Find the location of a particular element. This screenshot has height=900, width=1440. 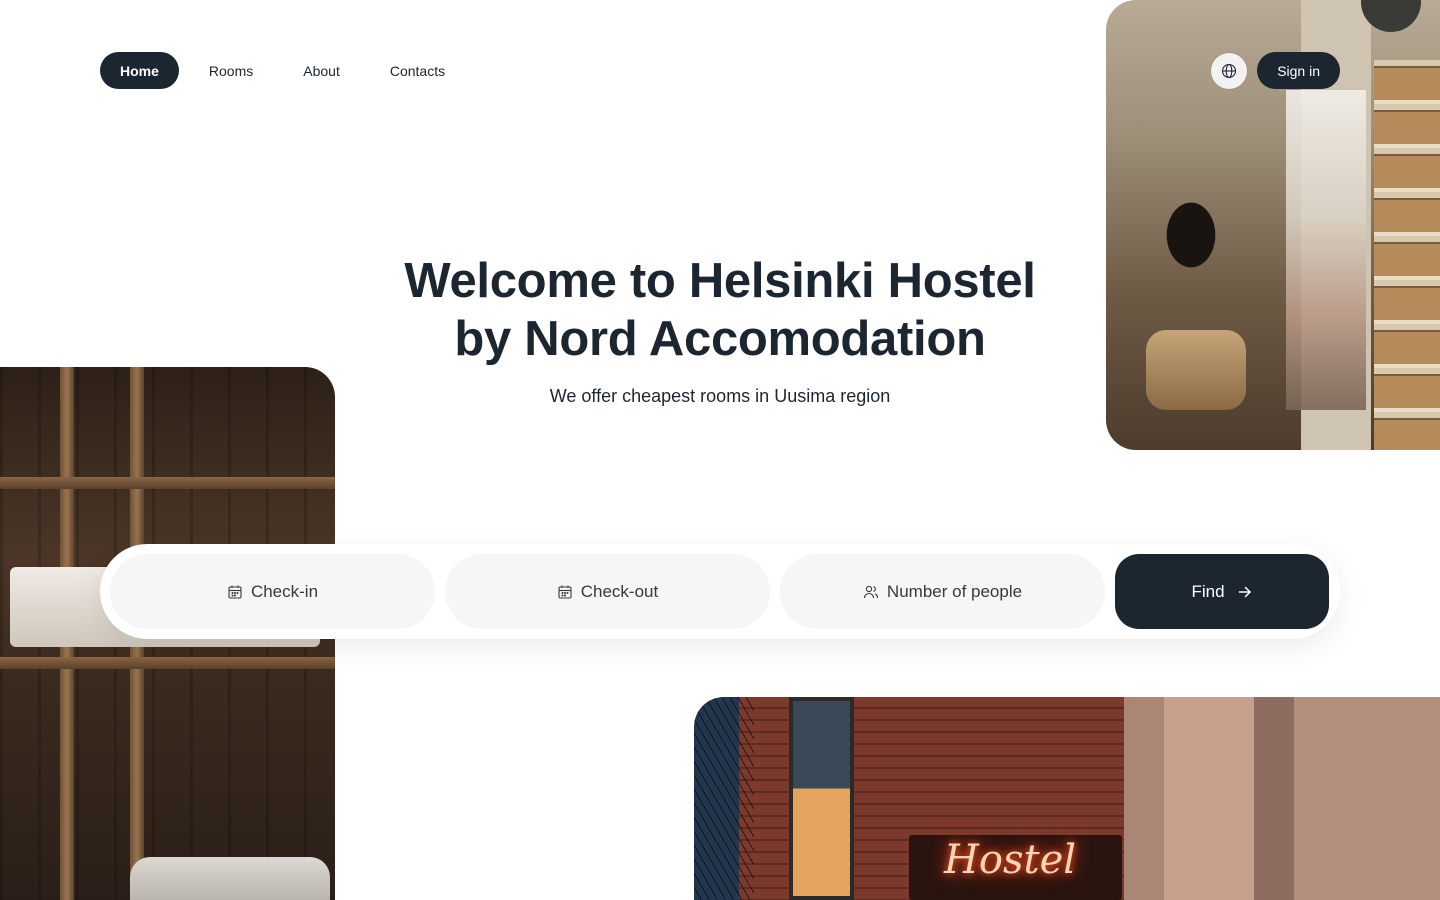

globe-icon is located at coordinates (1229, 71).